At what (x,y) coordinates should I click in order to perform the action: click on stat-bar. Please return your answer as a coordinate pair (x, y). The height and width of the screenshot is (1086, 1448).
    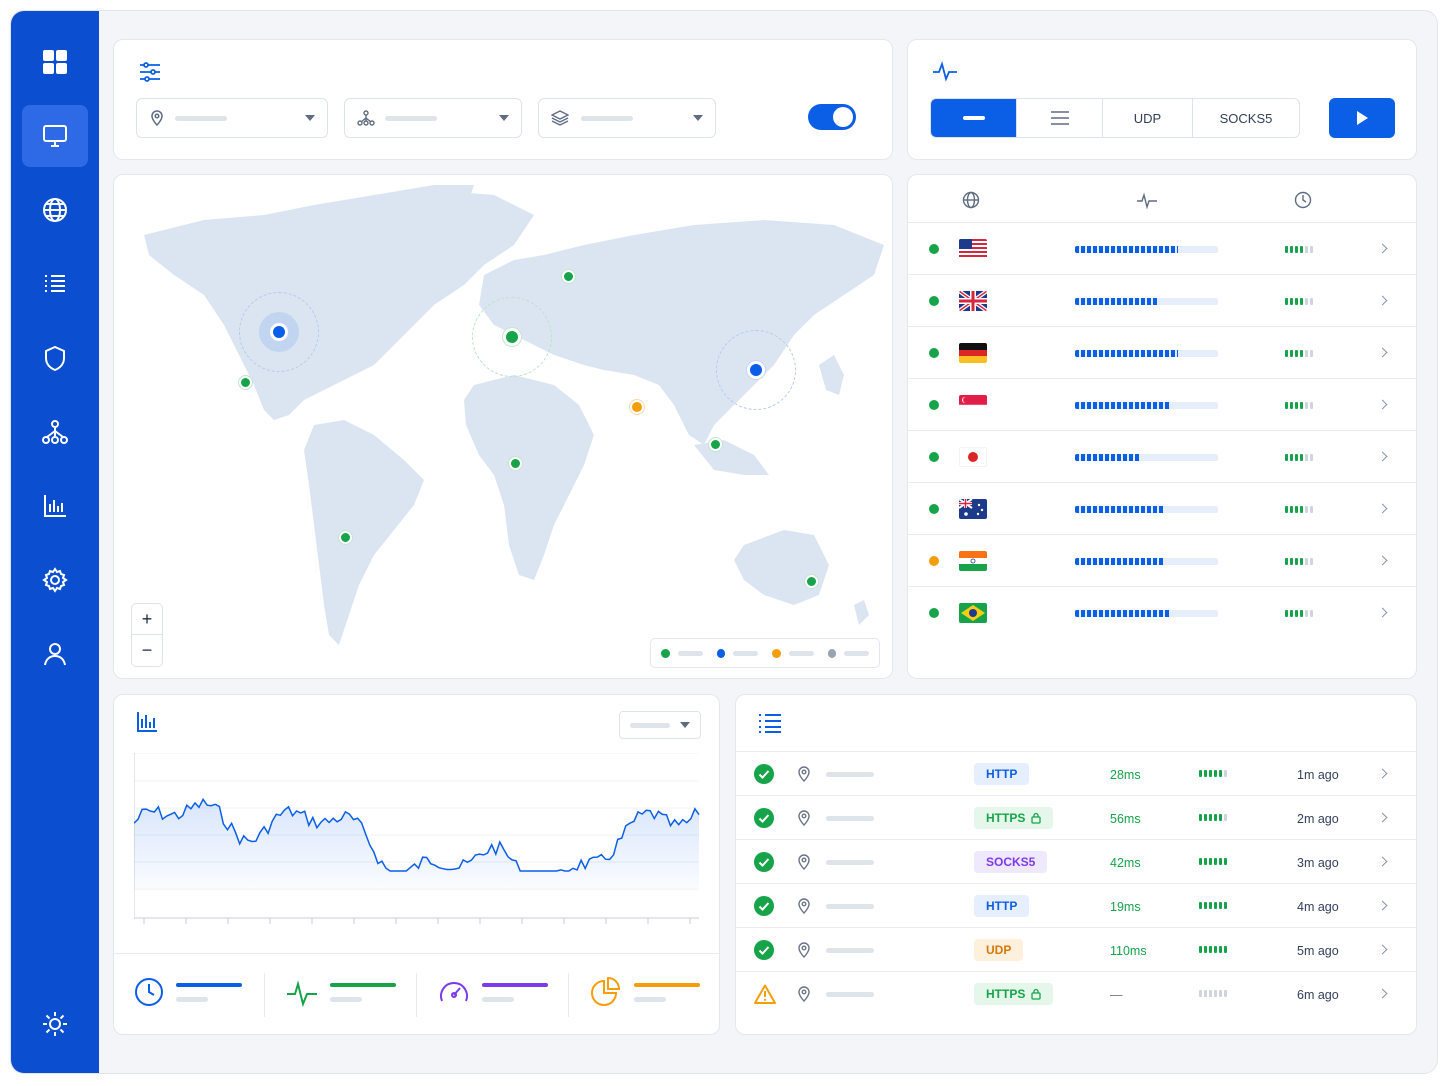
    Looking at the image, I should click on (363, 985).